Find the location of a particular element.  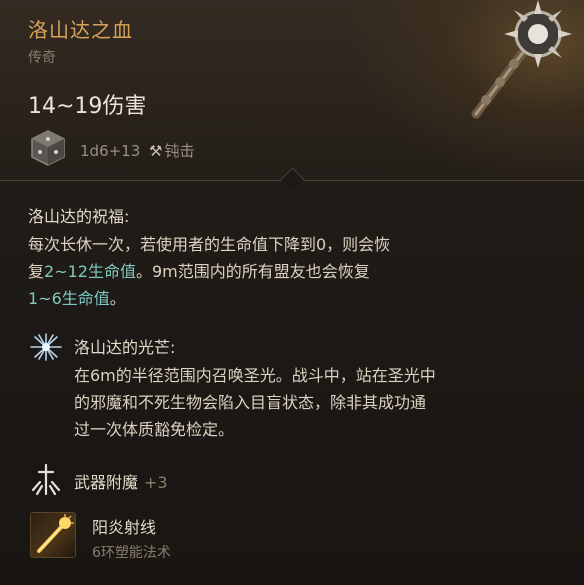

item-rarity: 传奇 is located at coordinates (42, 58).